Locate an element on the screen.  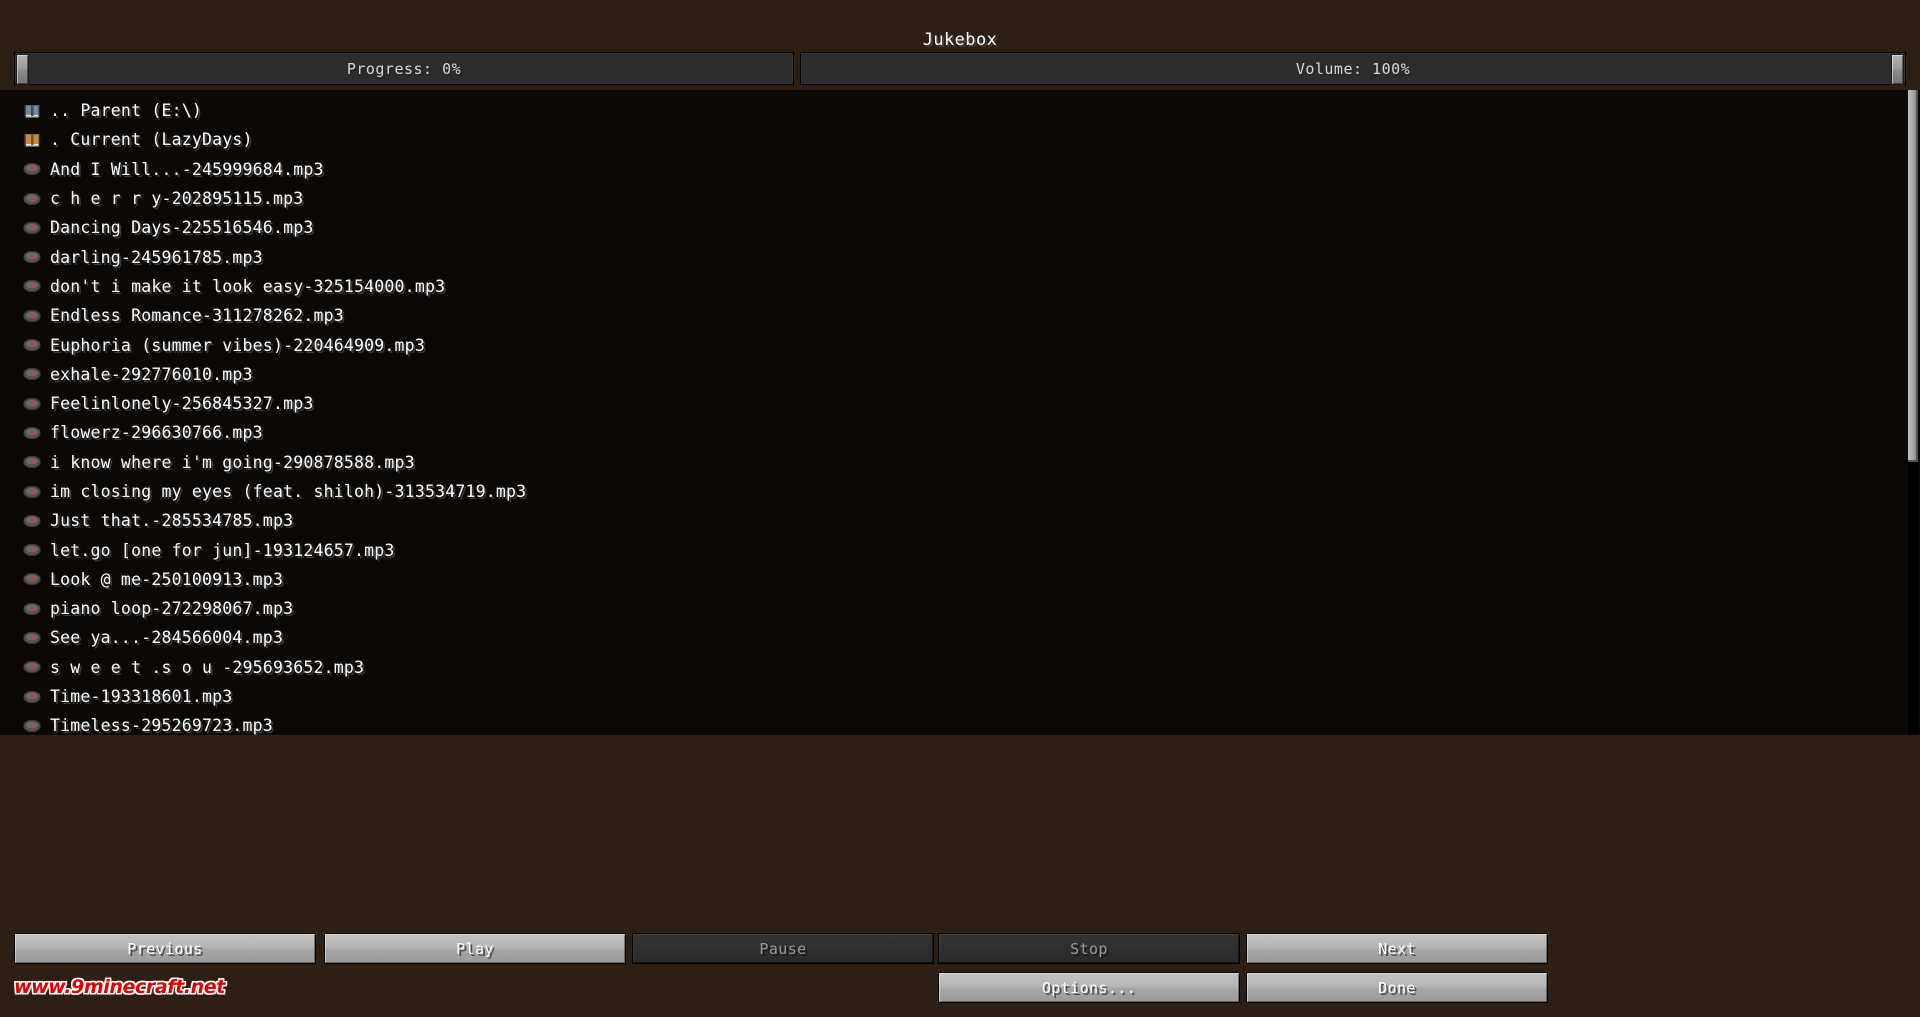
stop-button: Stop is located at coordinates (1089, 948).